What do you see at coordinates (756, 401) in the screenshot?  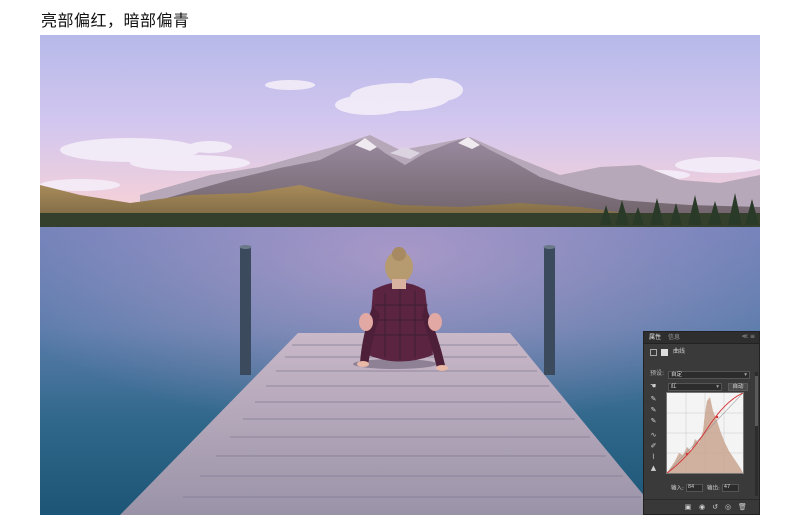 I see `scrollbar-thumb` at bounding box center [756, 401].